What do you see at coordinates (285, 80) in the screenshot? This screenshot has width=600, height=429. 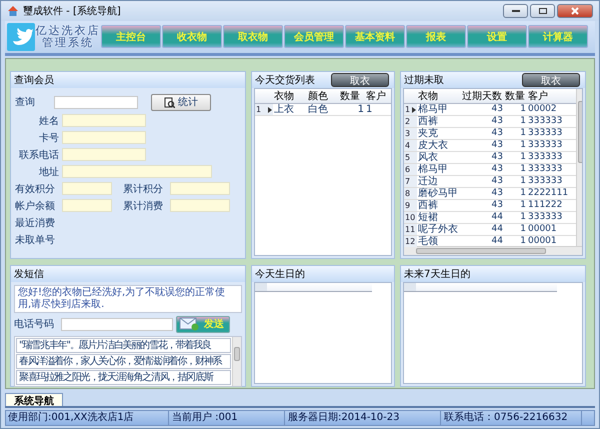 I see `panel-title: 今天交货列表` at bounding box center [285, 80].